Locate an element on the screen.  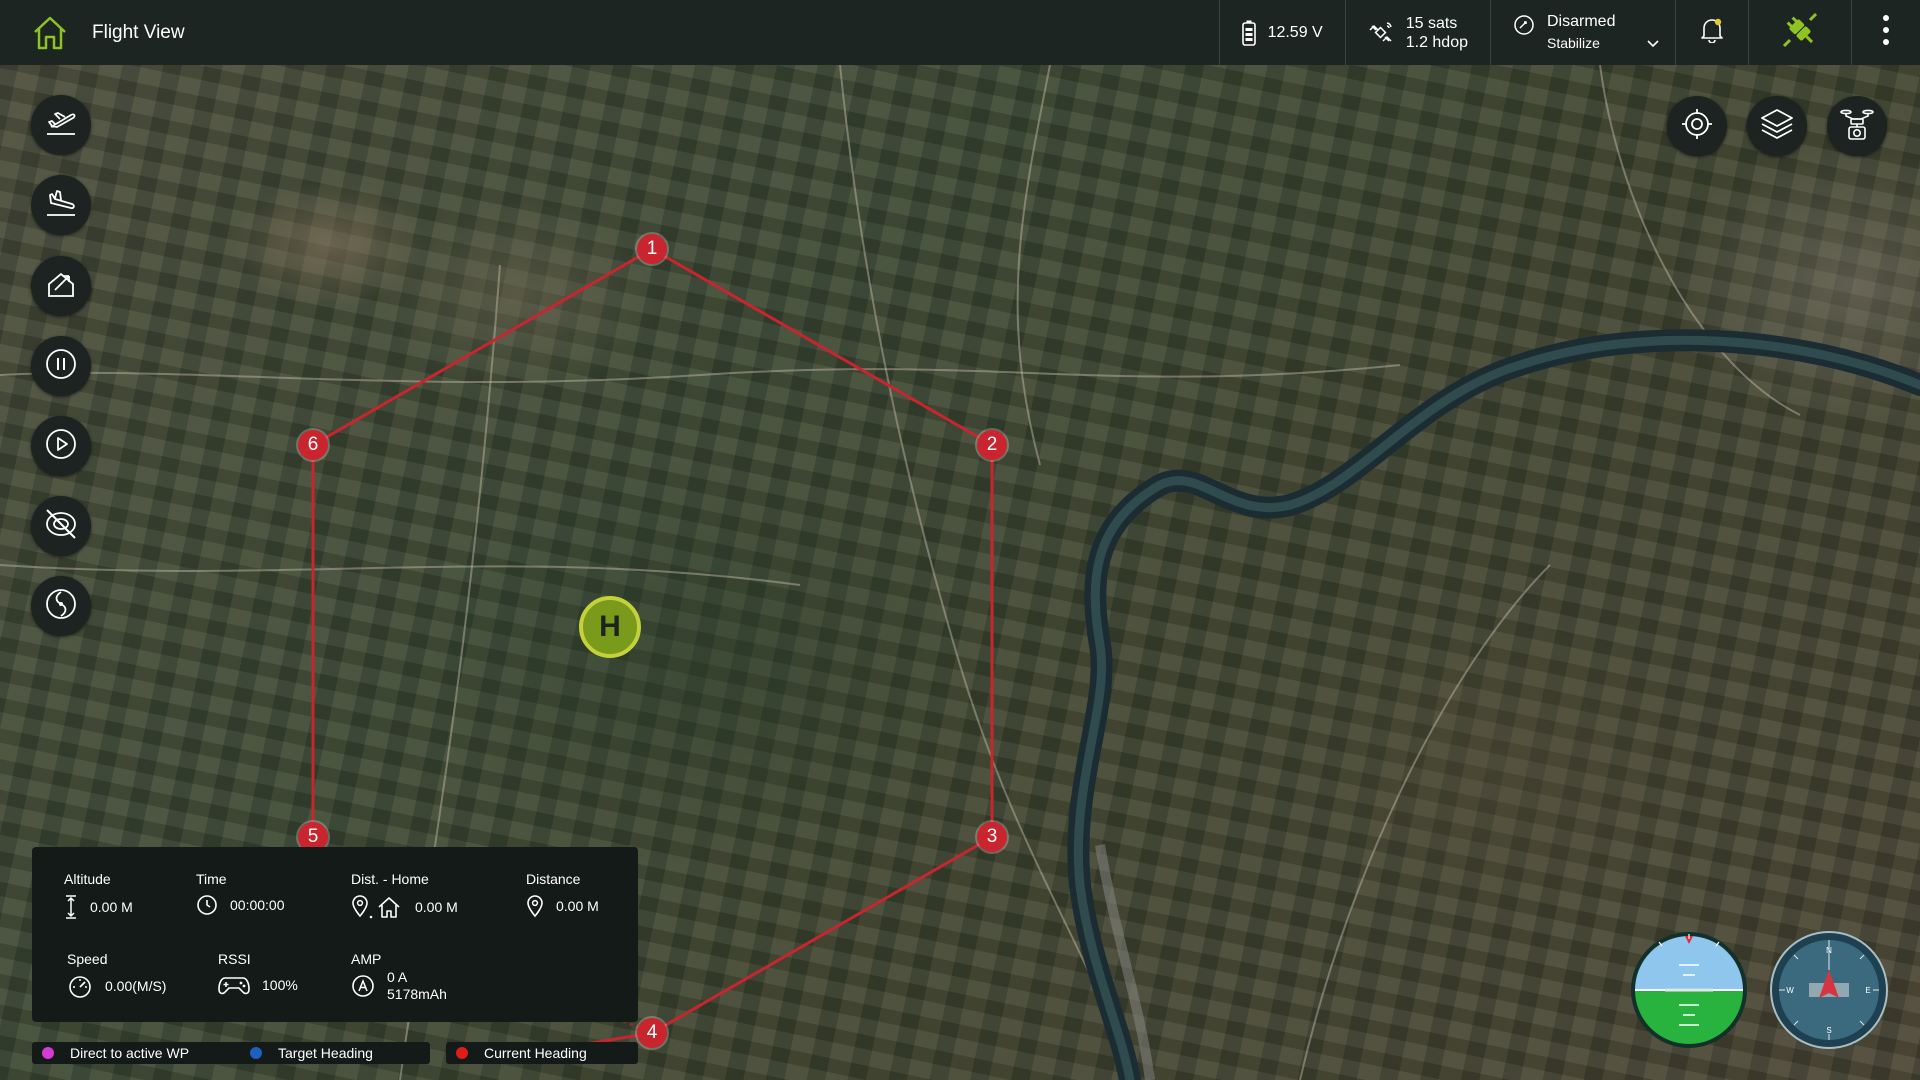
bell-icon is located at coordinates (1712, 32).